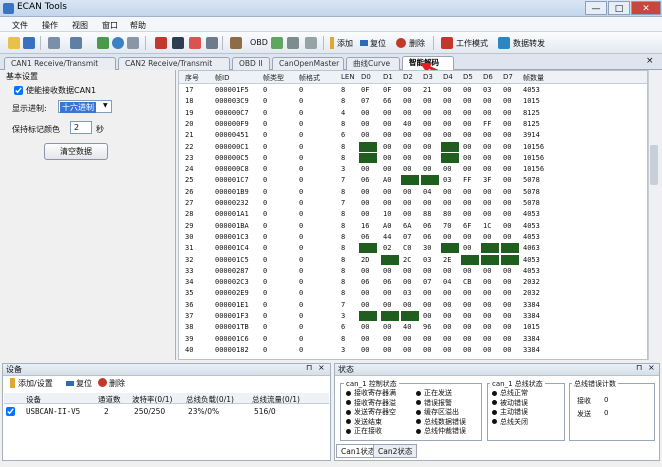 This screenshot has height=467, width=662. What do you see at coordinates (80, 25) in the screenshot?
I see `menu-view: 视图` at bounding box center [80, 25].